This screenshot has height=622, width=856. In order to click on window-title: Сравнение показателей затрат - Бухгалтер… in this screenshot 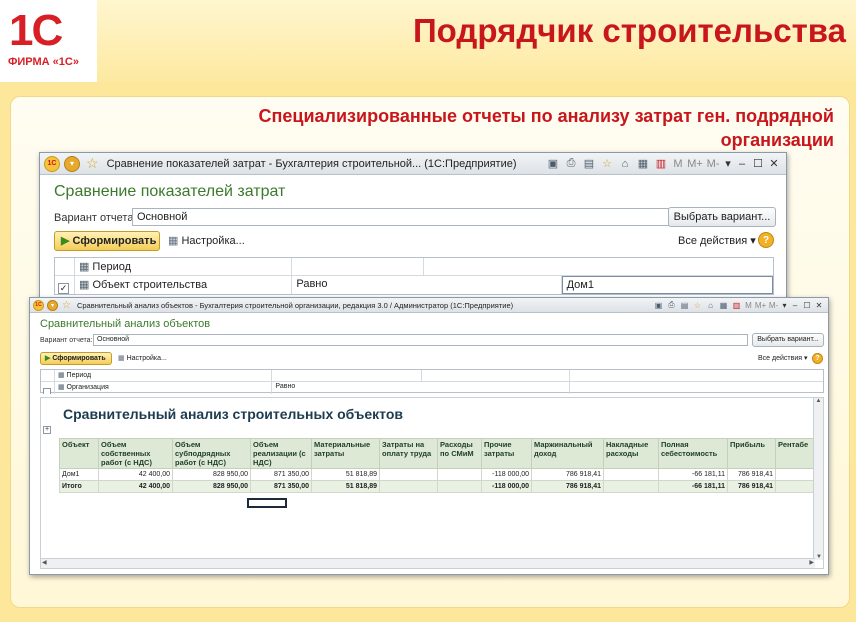, I will do `click(311, 163)`.